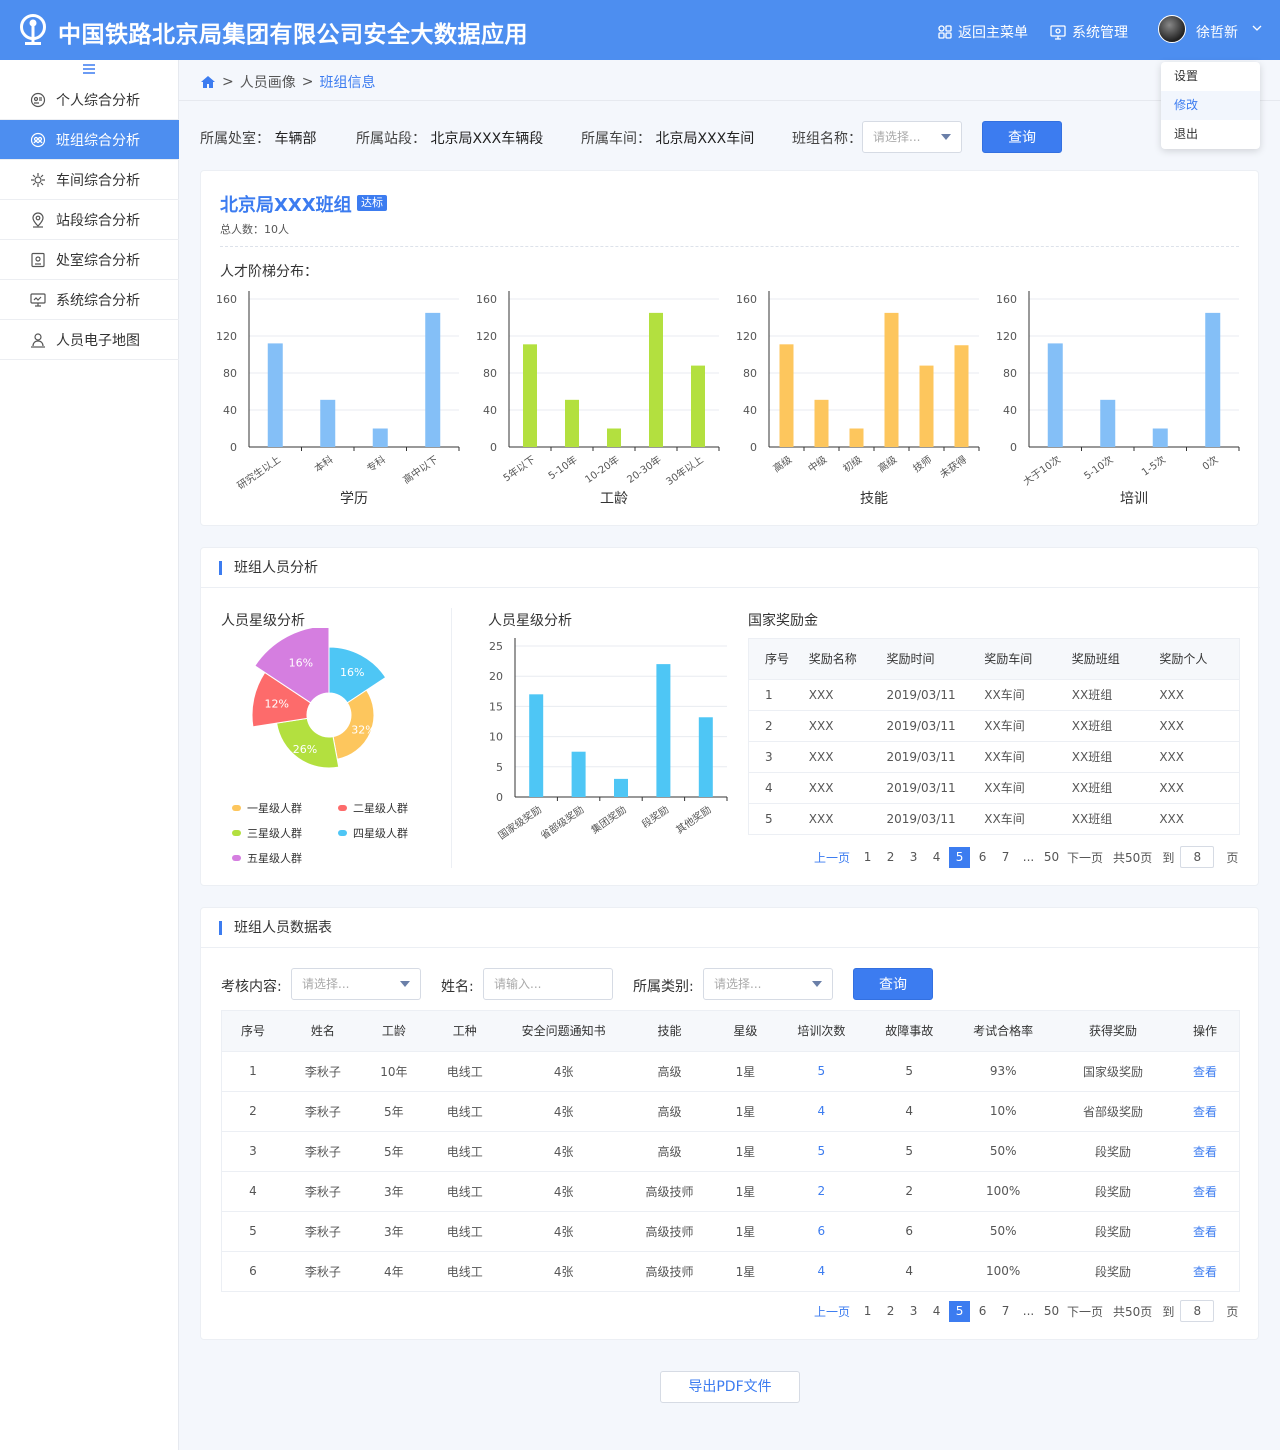 Image resolution: width=1280 pixels, height=1450 pixels. I want to click on sidebar-item-system: 系统综合分析, so click(89, 300).